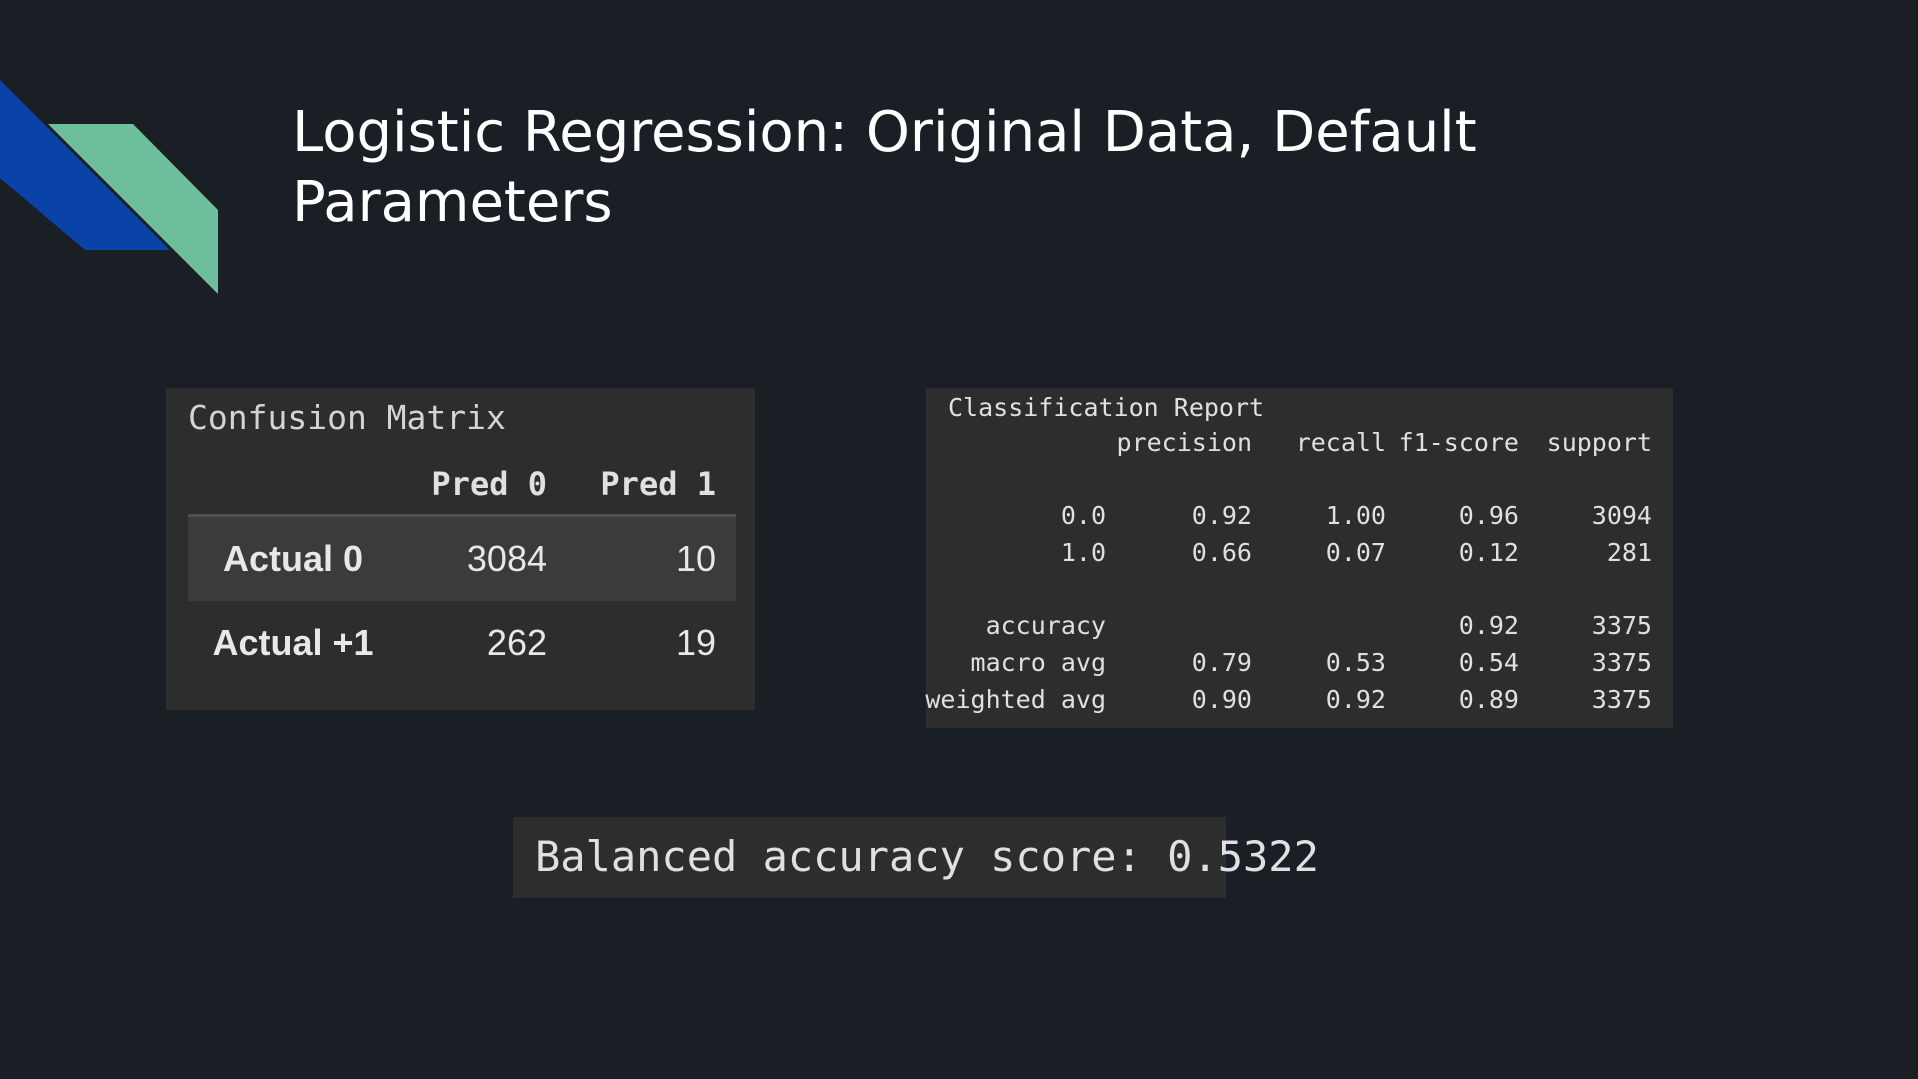 This screenshot has height=1079, width=1918. What do you see at coordinates (347, 417) in the screenshot?
I see `confusion-matrix-heading: Confusion Matrix` at bounding box center [347, 417].